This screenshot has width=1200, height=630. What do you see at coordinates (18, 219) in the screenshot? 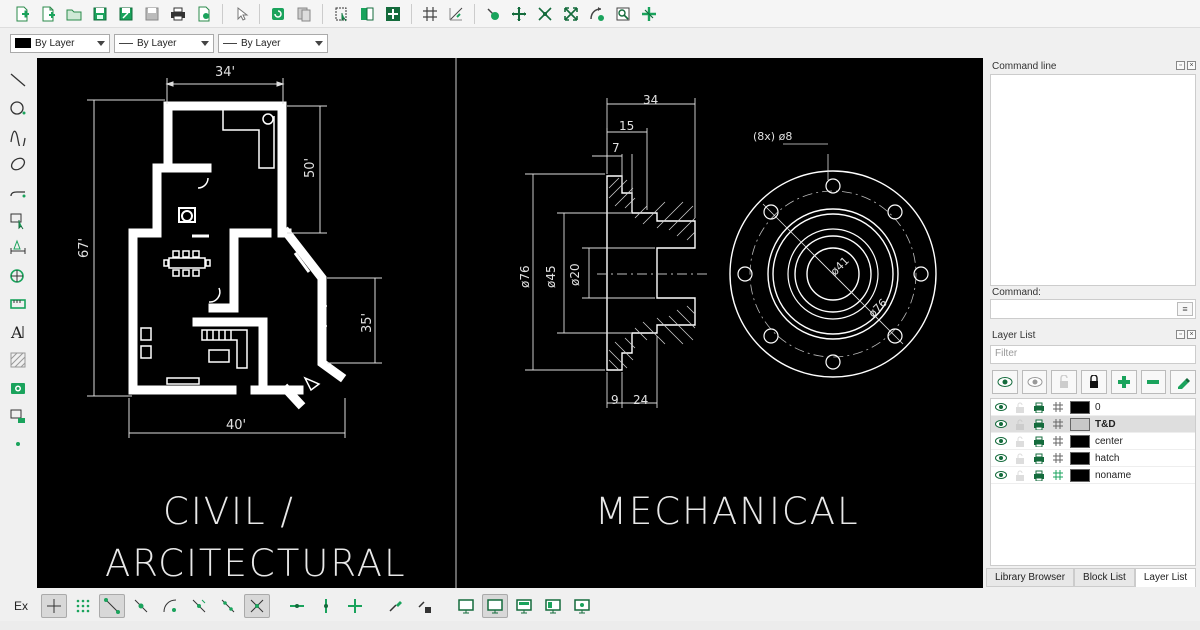
I see `select-tool-icon` at bounding box center [18, 219].